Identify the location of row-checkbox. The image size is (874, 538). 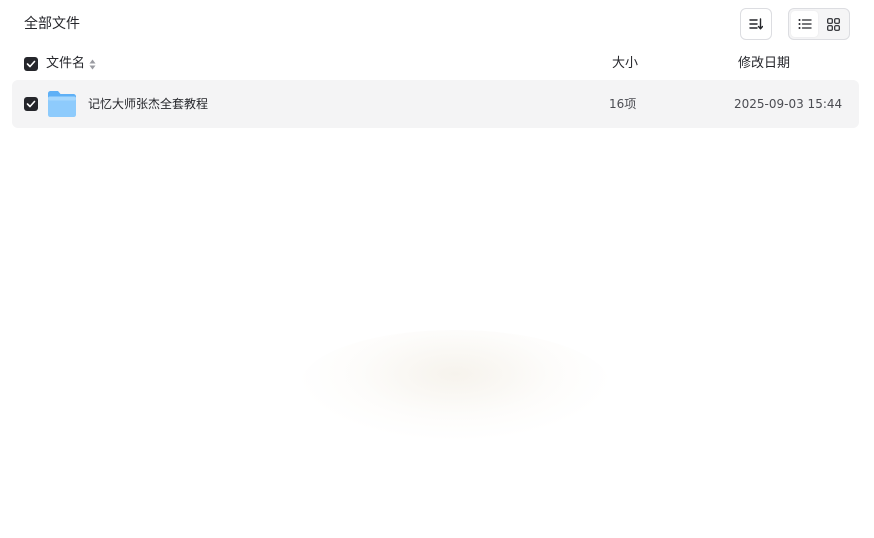
(31, 104).